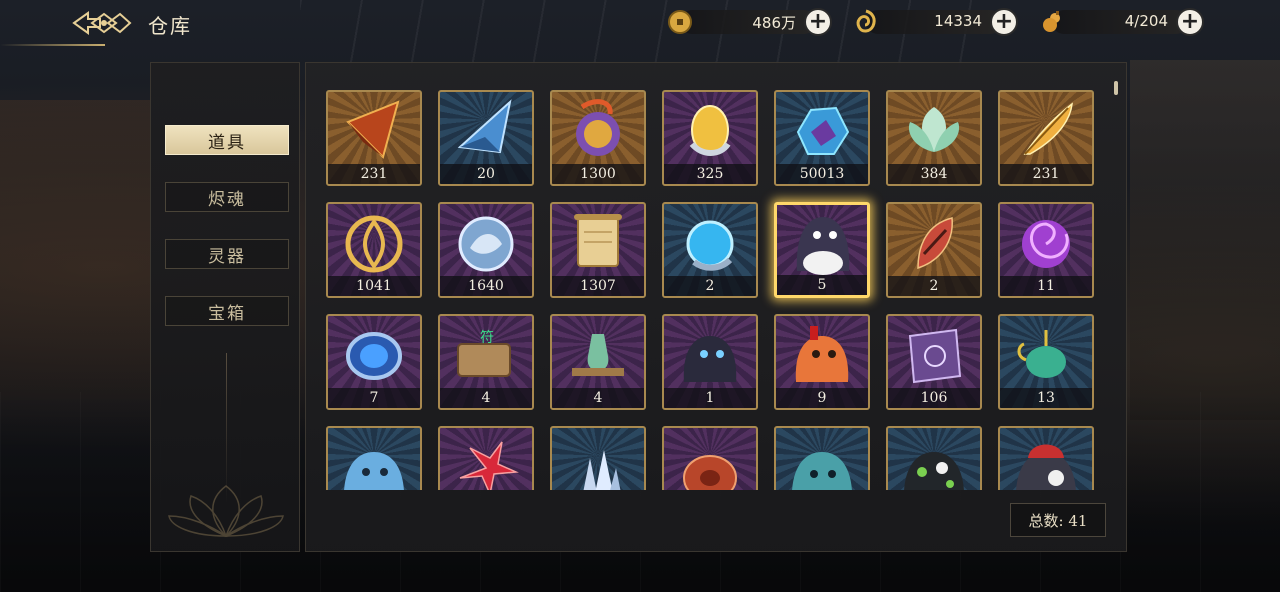 This screenshot has height=592, width=1280. What do you see at coordinates (75, 250) in the screenshot?
I see `background-left-decor` at bounding box center [75, 250].